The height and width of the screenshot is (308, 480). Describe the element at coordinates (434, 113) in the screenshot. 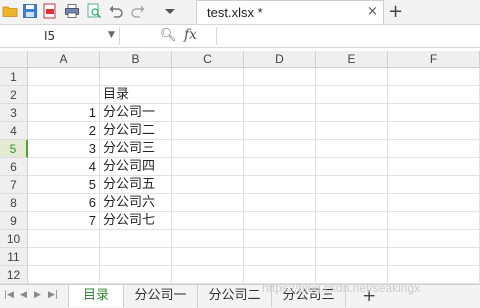

I see `cell-f3` at that location.